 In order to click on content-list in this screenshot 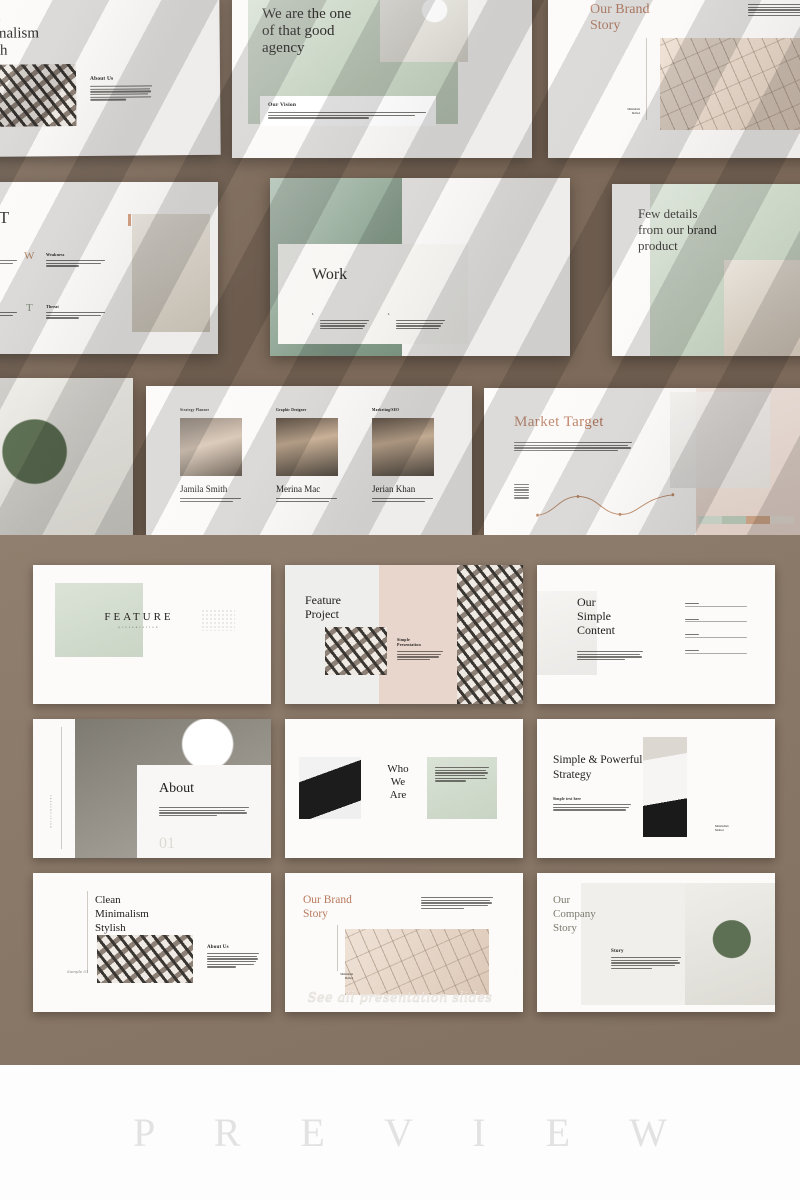, I will do `click(716, 629)`.